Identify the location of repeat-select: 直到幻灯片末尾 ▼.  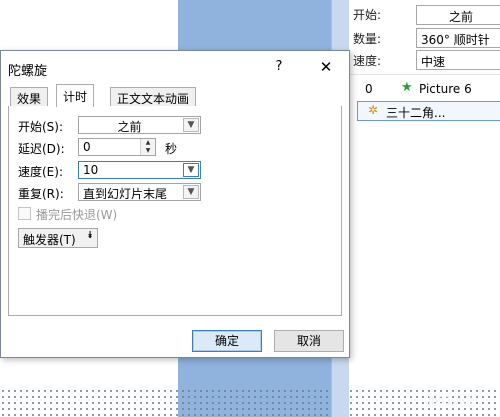
(139, 192).